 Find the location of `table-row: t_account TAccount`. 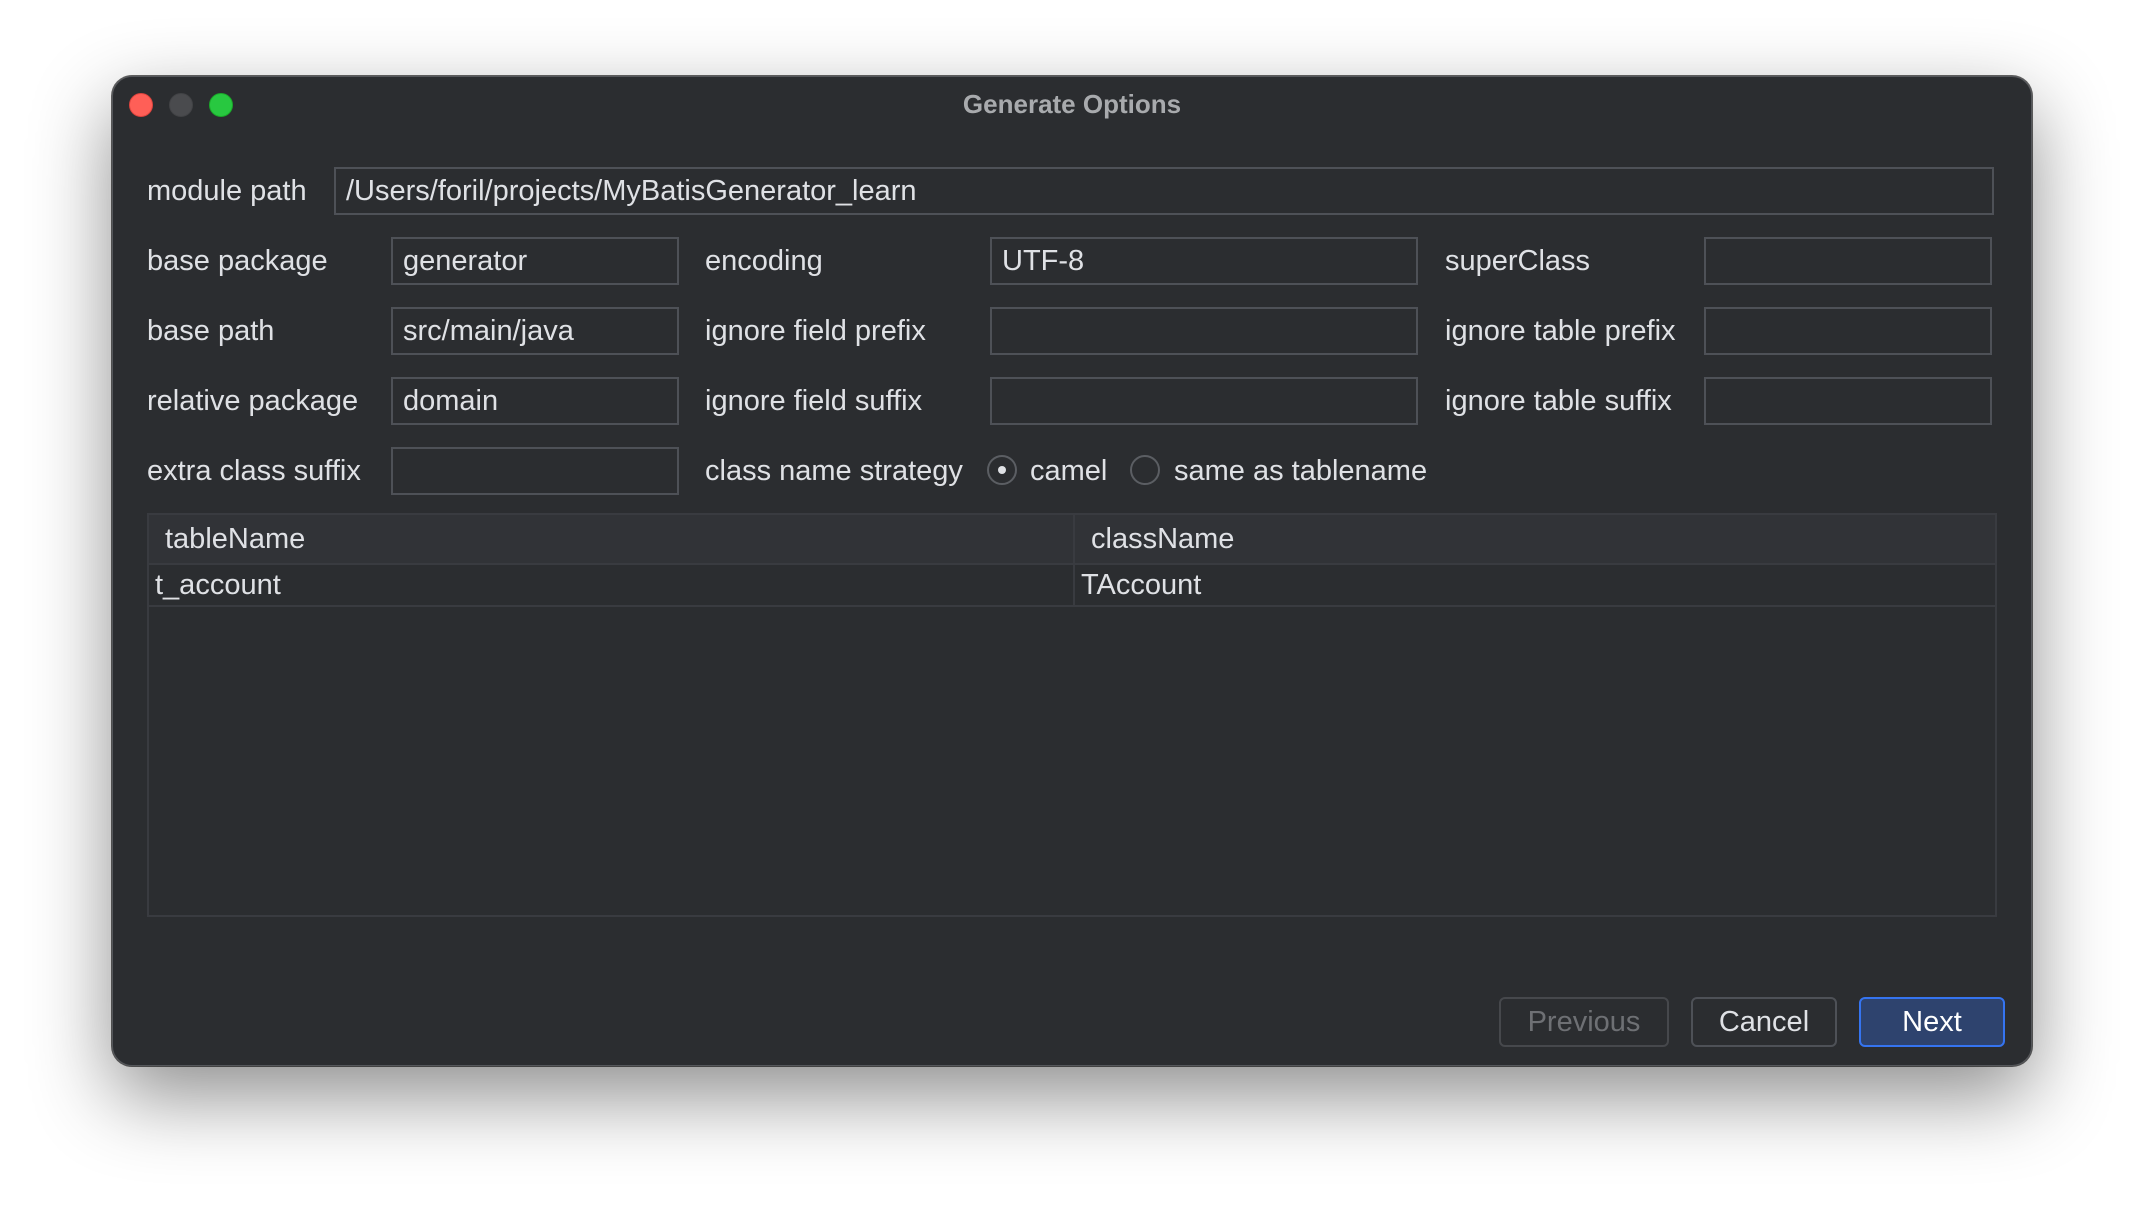

table-row: t_account TAccount is located at coordinates (1072, 586).